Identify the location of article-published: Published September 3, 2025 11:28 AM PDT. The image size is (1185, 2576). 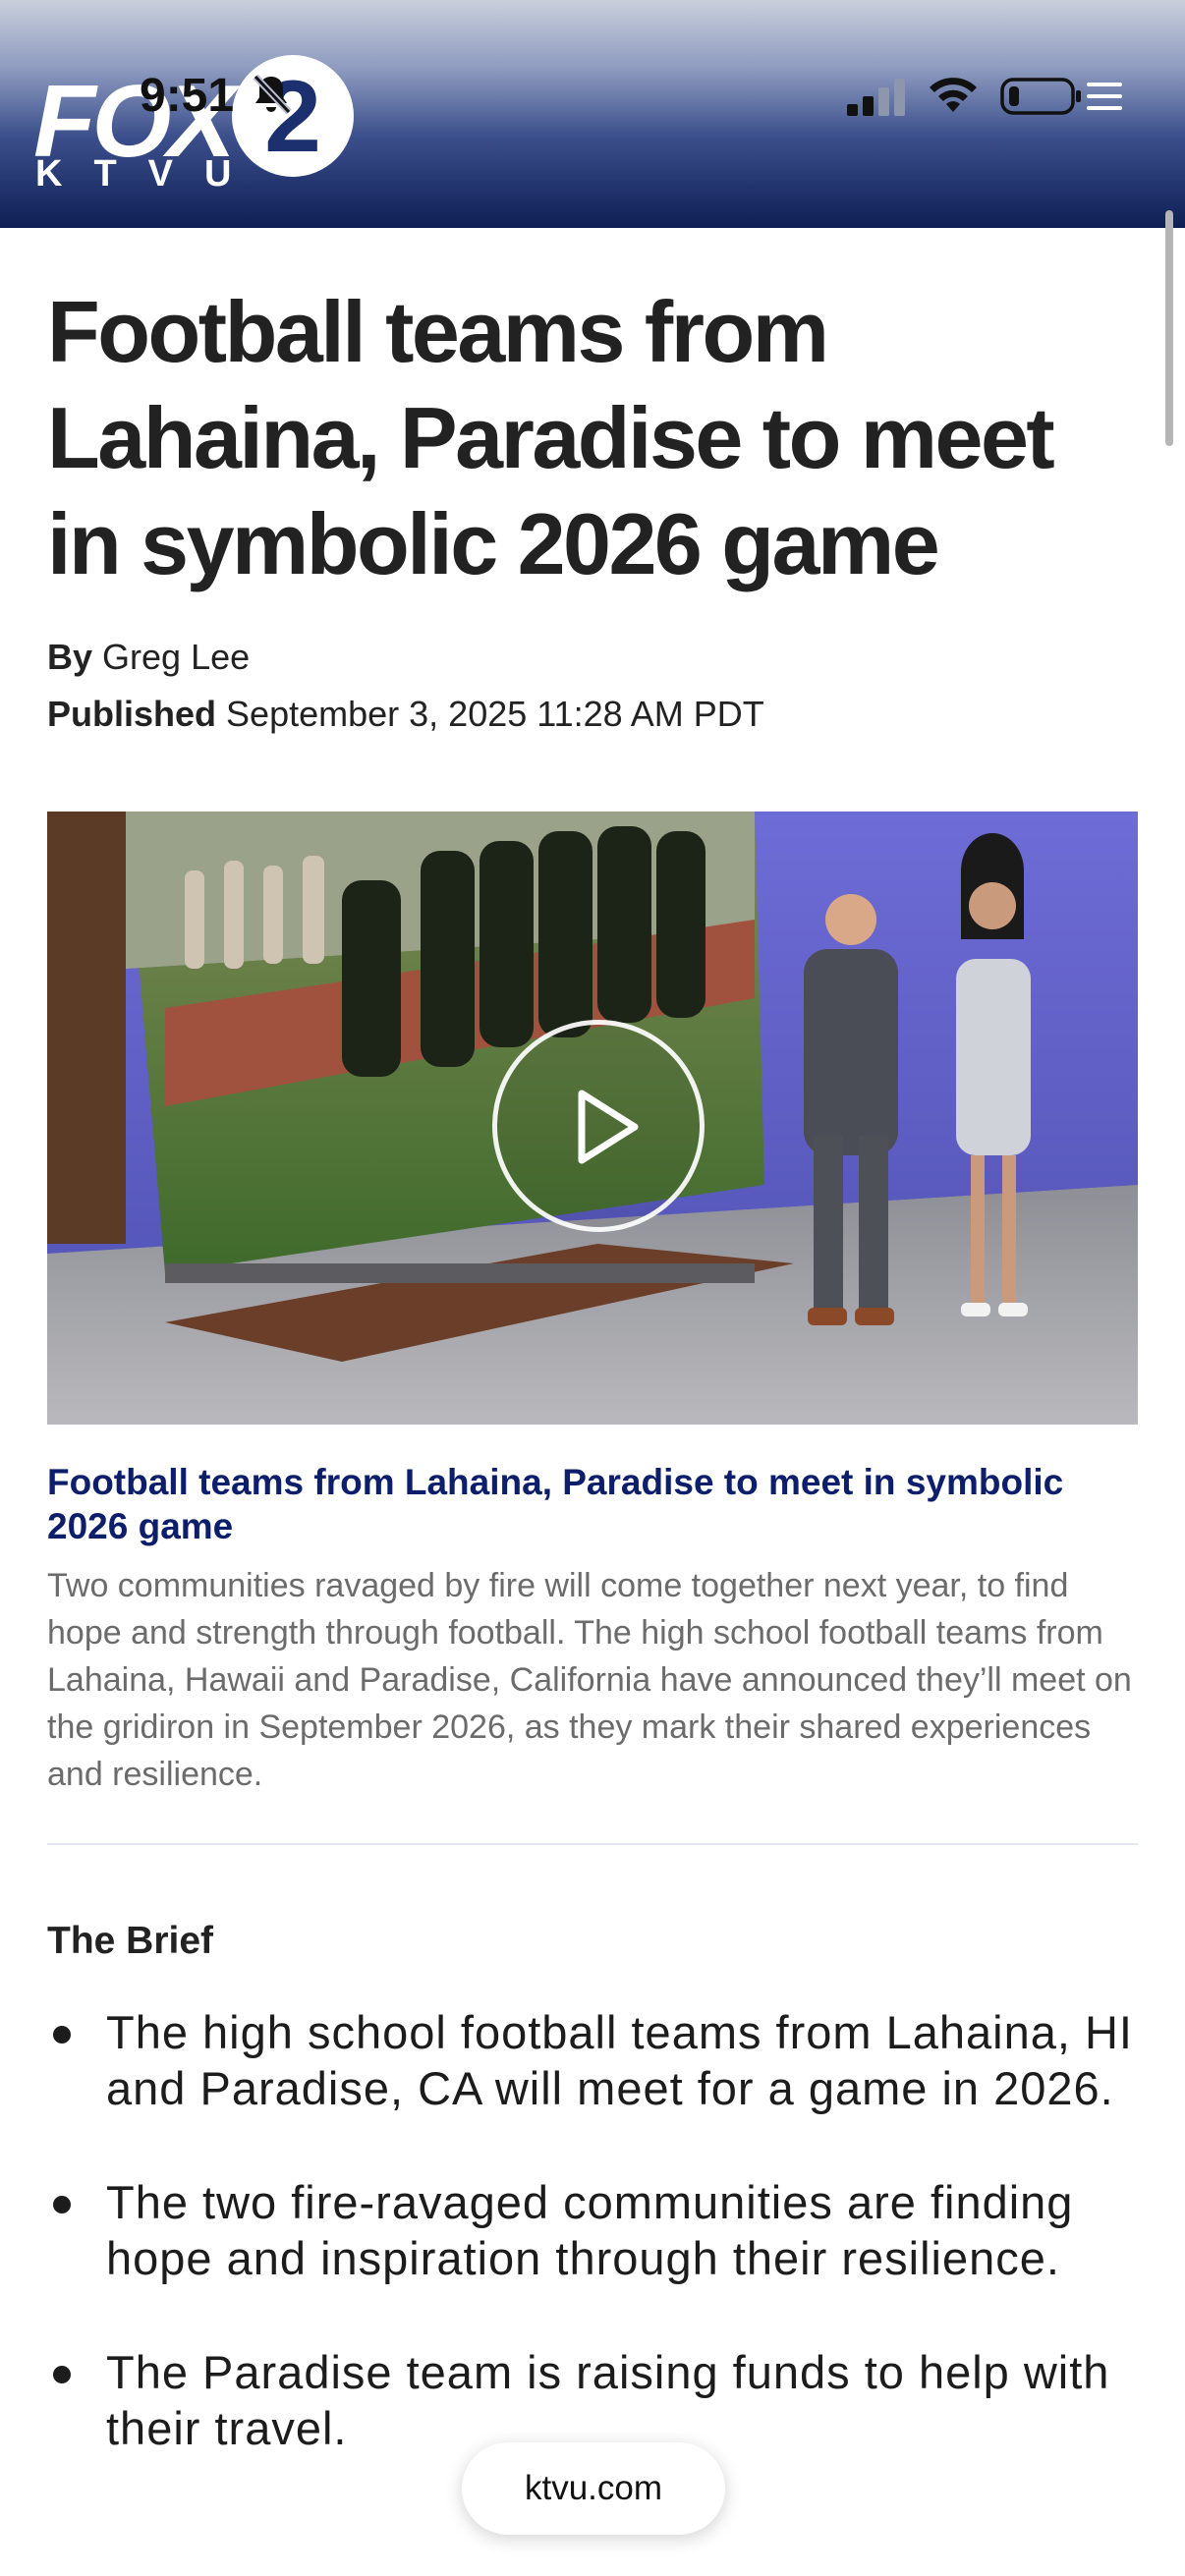
(406, 714).